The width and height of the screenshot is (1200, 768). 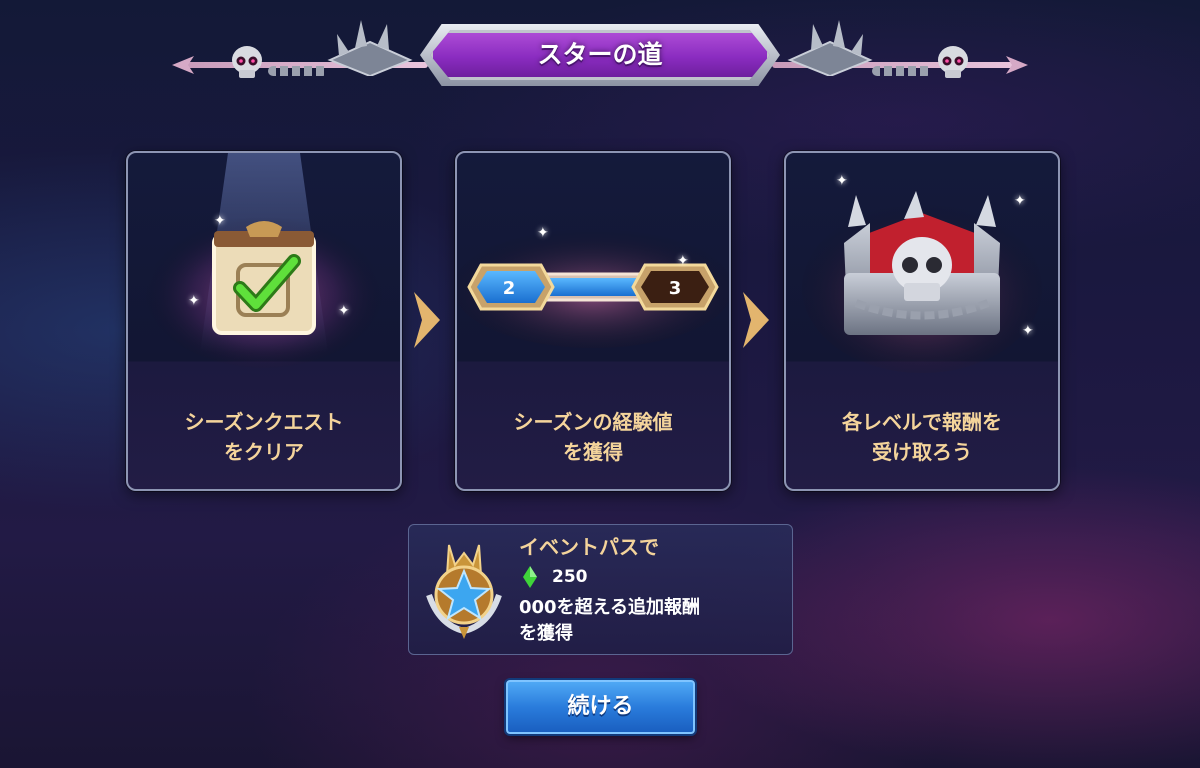 I want to click on right-arrowhead-icon, so click(x=1017, y=65).